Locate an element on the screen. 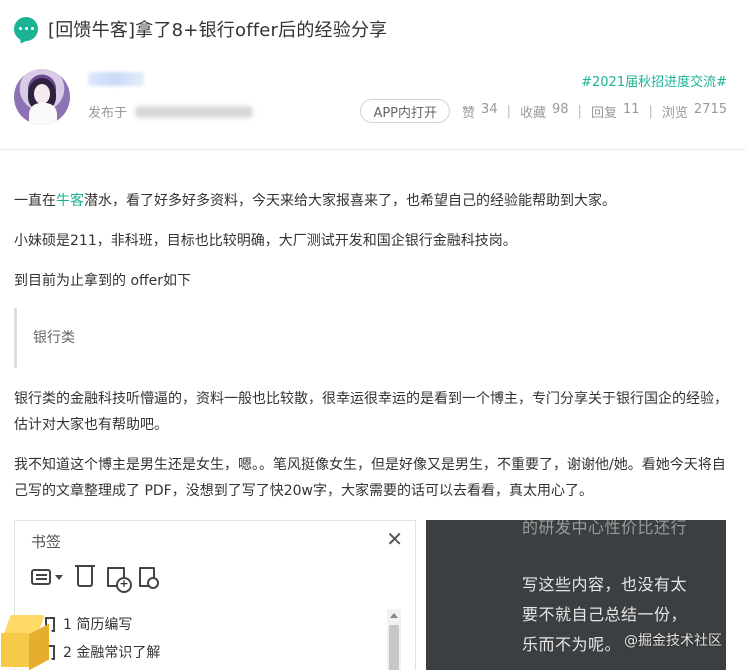 The image size is (746, 670). topic-tag-link: #2021届秋招进度交流# is located at coordinates (654, 80).